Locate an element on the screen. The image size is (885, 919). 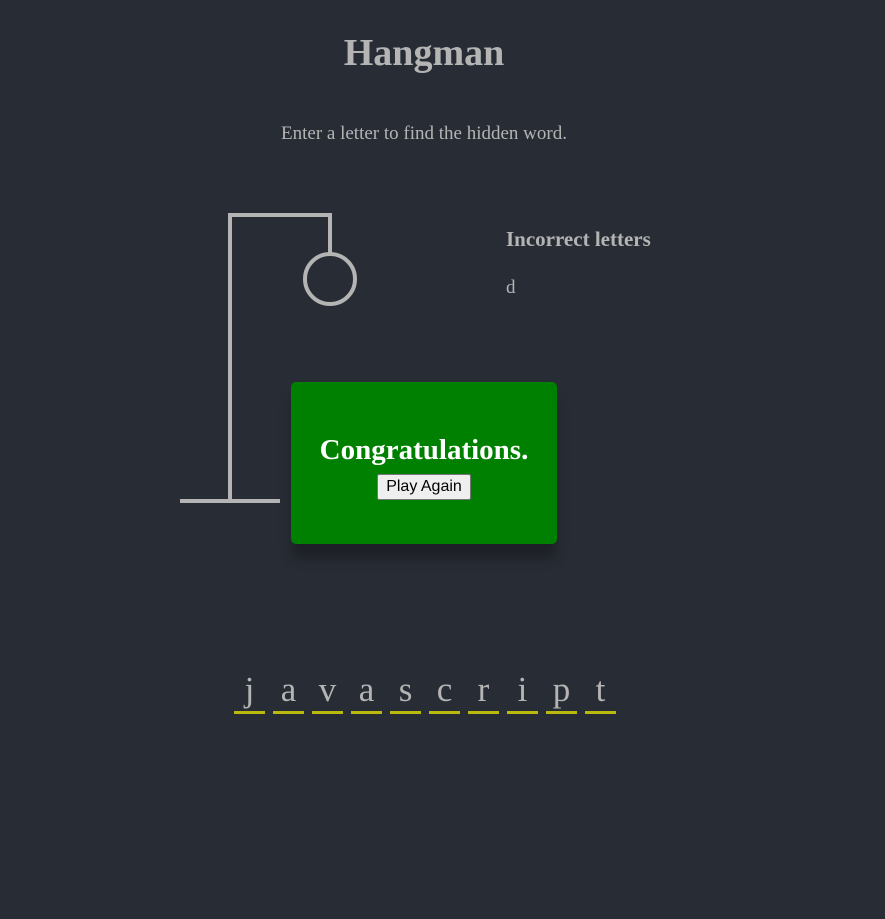
wrong-letters-panel: Incorrect letters d is located at coordinates (578, 262).